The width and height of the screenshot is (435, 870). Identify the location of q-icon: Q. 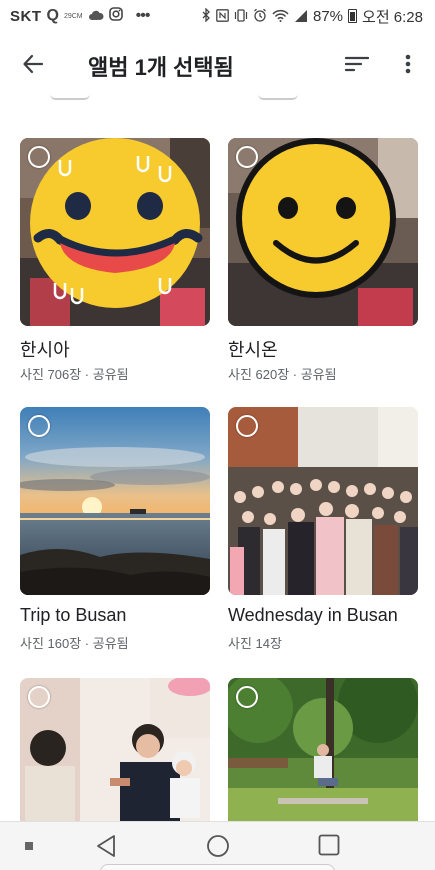
(52, 15).